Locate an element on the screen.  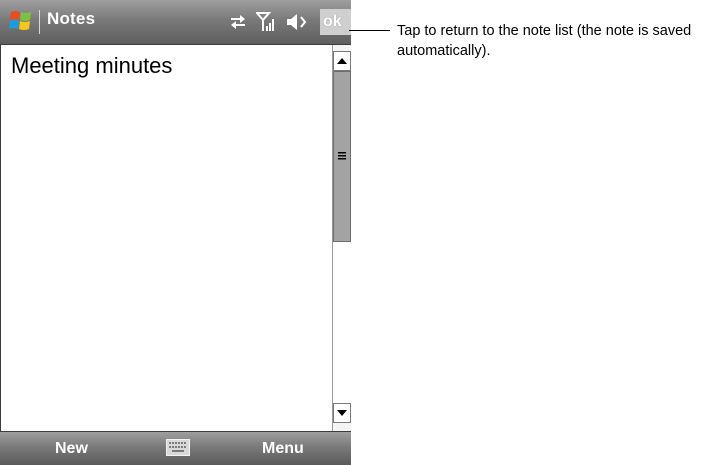
triangle-up-icon is located at coordinates (342, 61).